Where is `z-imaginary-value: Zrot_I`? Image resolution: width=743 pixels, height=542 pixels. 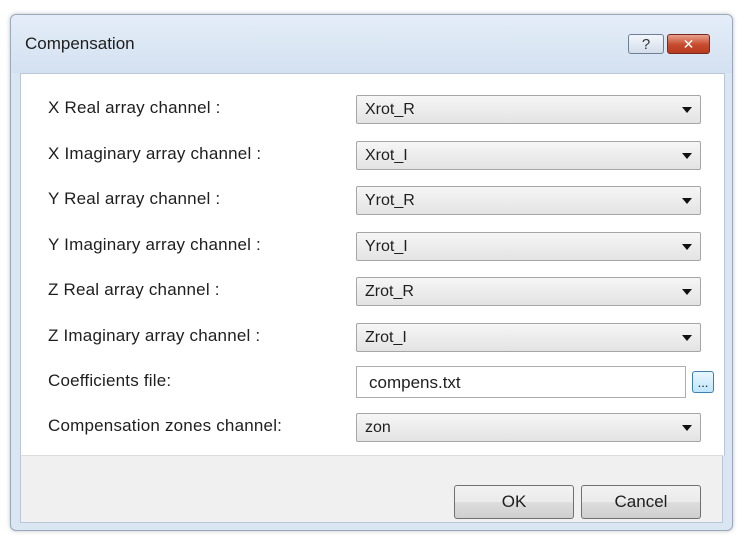
z-imaginary-value: Zrot_I is located at coordinates (386, 337).